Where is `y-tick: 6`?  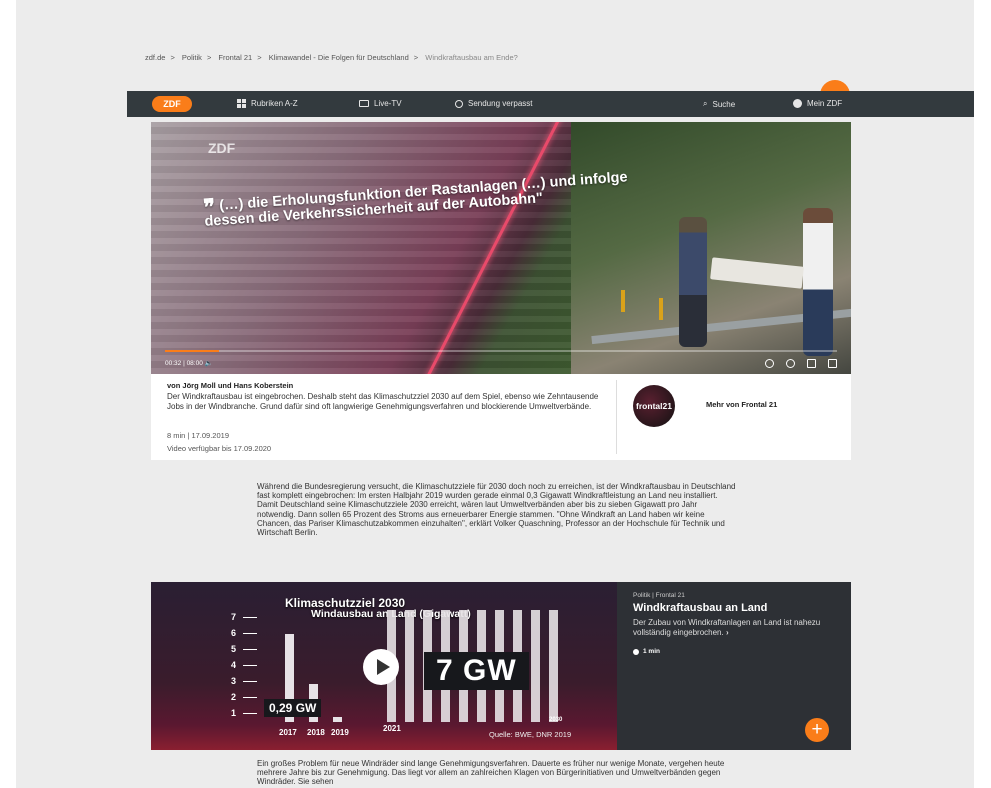
y-tick: 6 is located at coordinates (244, 633).